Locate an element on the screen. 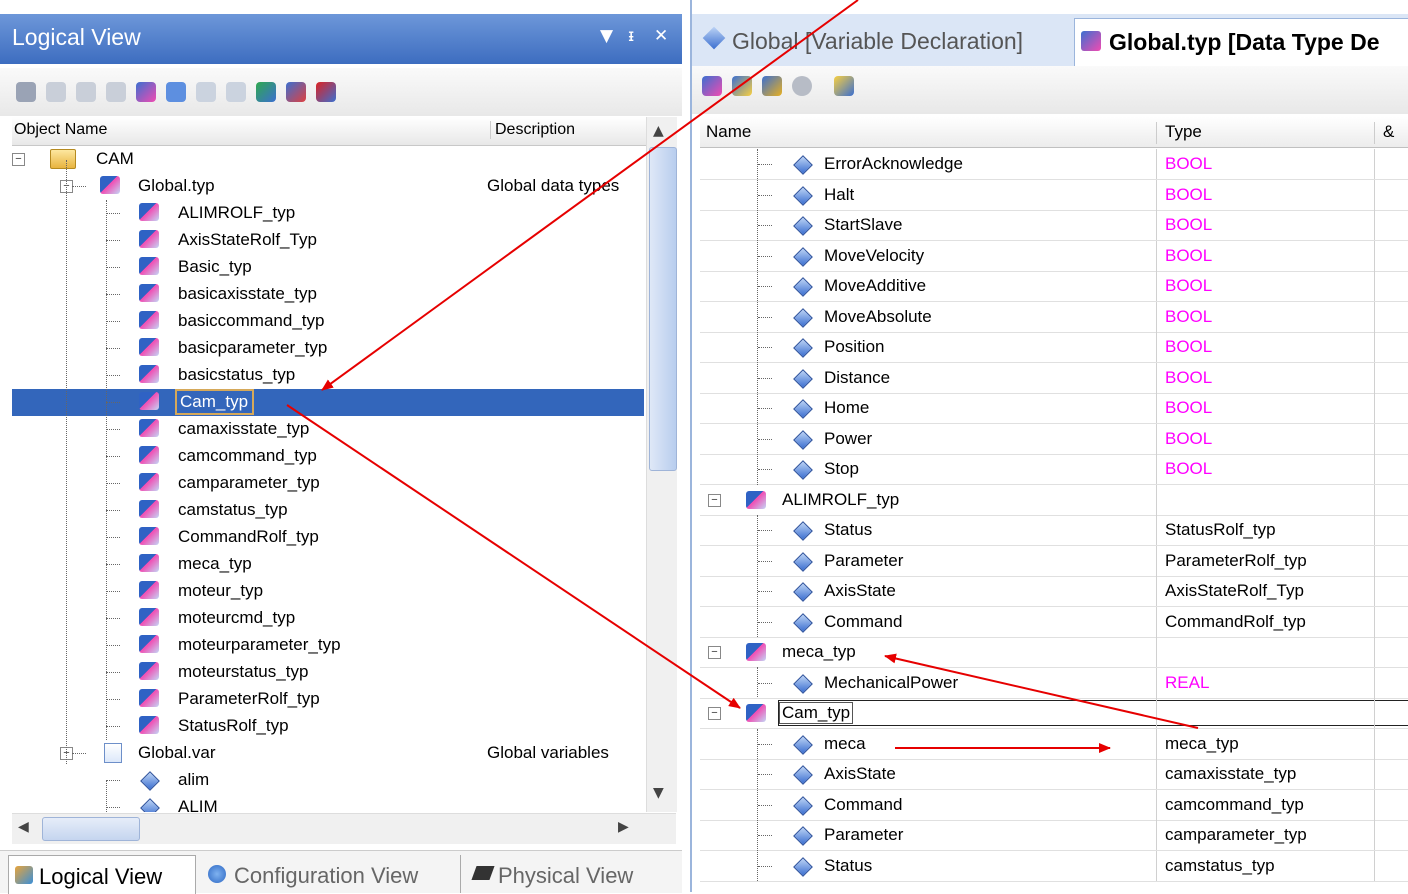 The height and width of the screenshot is (894, 1408). annotation-arrow-type-to-meca is located at coordinates (1041, 691).